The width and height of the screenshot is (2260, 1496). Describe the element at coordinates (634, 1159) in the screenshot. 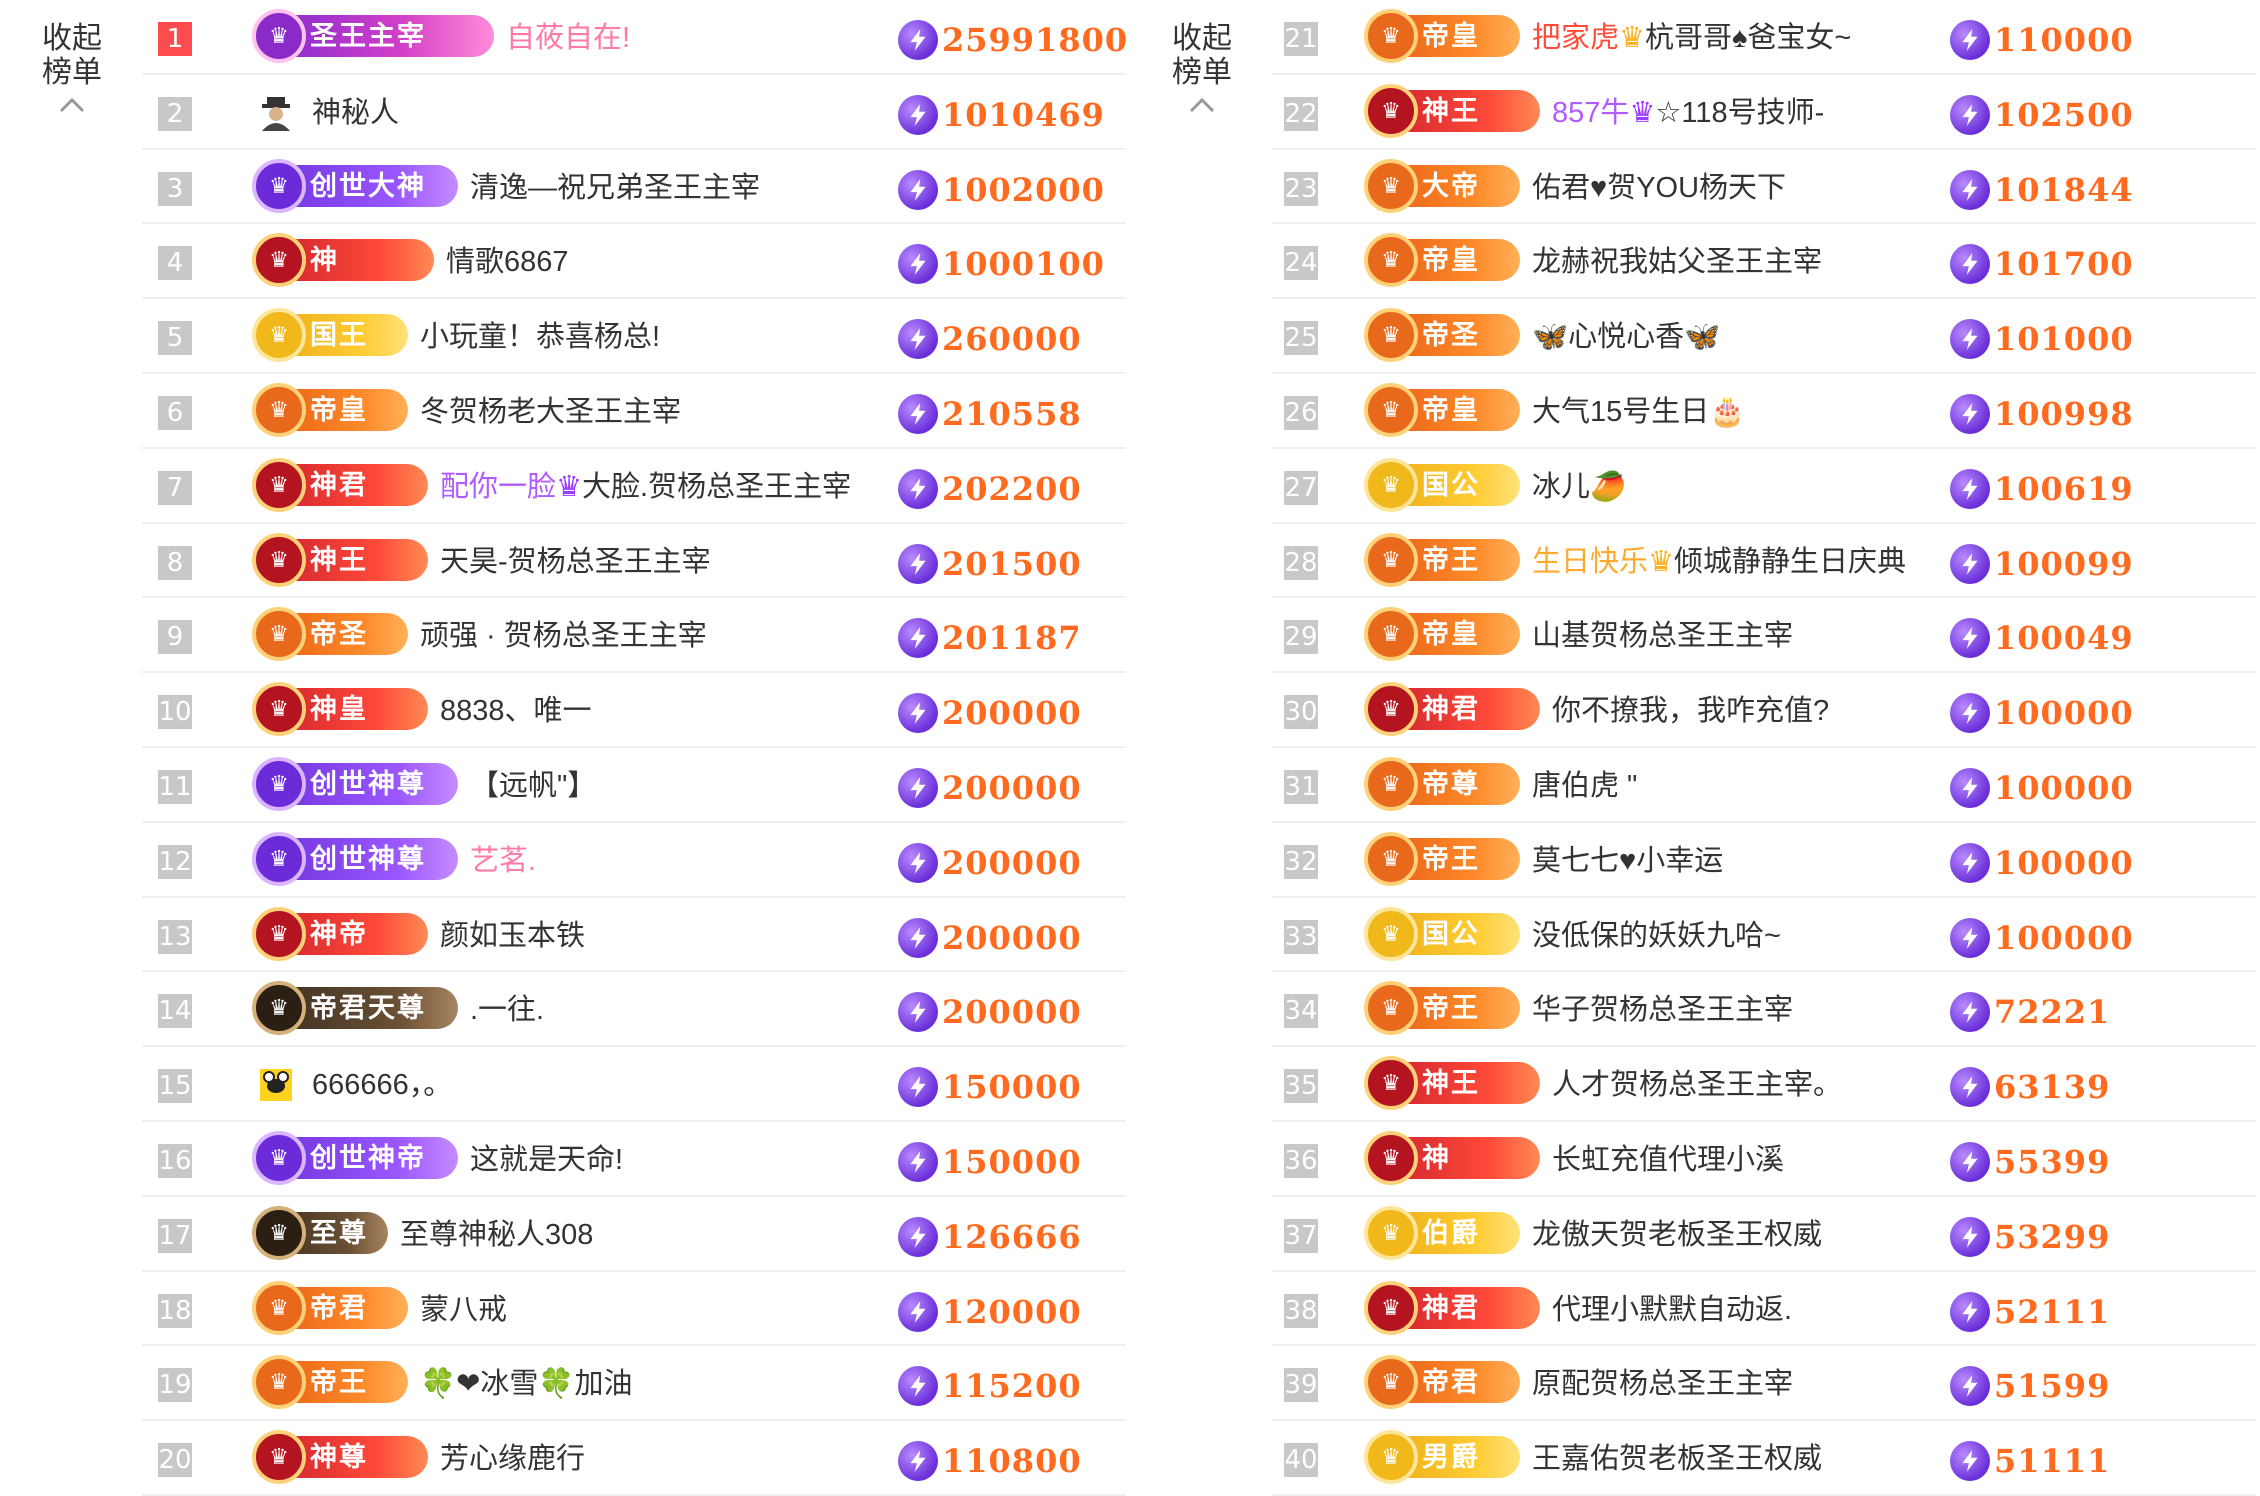

I see `ranking-row: 16 ♛ 创世神帝 这就是天命! 150000` at that location.